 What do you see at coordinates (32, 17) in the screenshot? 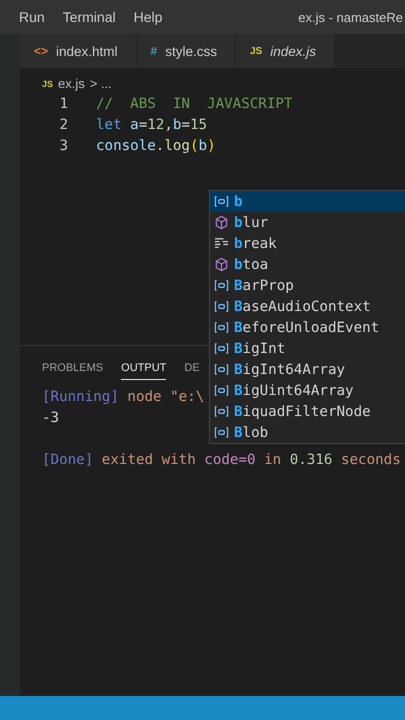
I see `menu-item: Run` at bounding box center [32, 17].